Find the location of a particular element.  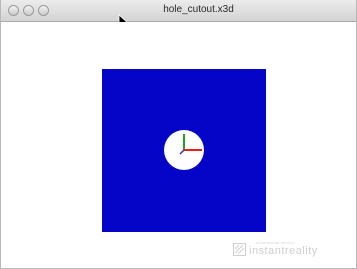

instantreality-logo: dimensional service instantreality is located at coordinates (288, 250).